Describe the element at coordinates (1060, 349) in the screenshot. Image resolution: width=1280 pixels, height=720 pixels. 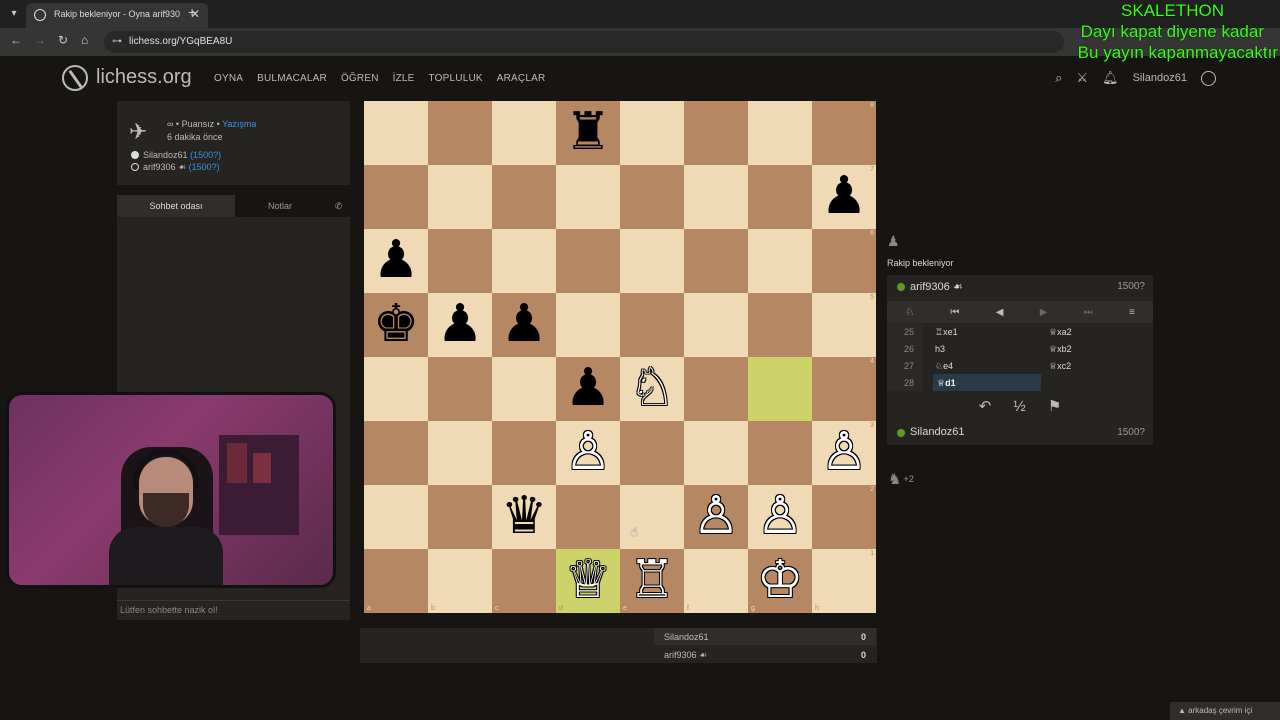
I see `black-move: ♕xb2` at that location.